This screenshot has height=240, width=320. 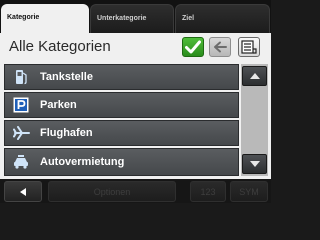 What do you see at coordinates (121, 77) in the screenshot?
I see `list-item-tankstelle: Tankstelle` at bounding box center [121, 77].